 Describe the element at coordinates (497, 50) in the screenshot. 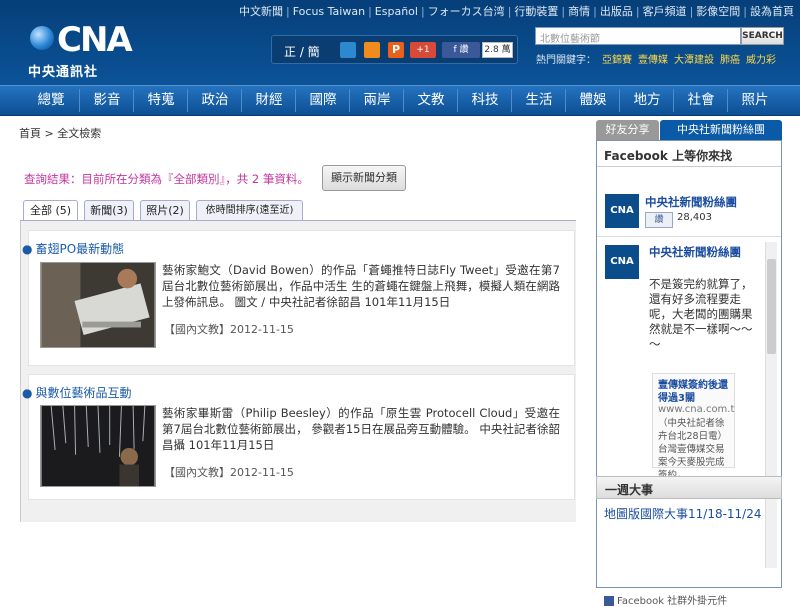

I see `facebook-like-count: 2.8 萬` at that location.